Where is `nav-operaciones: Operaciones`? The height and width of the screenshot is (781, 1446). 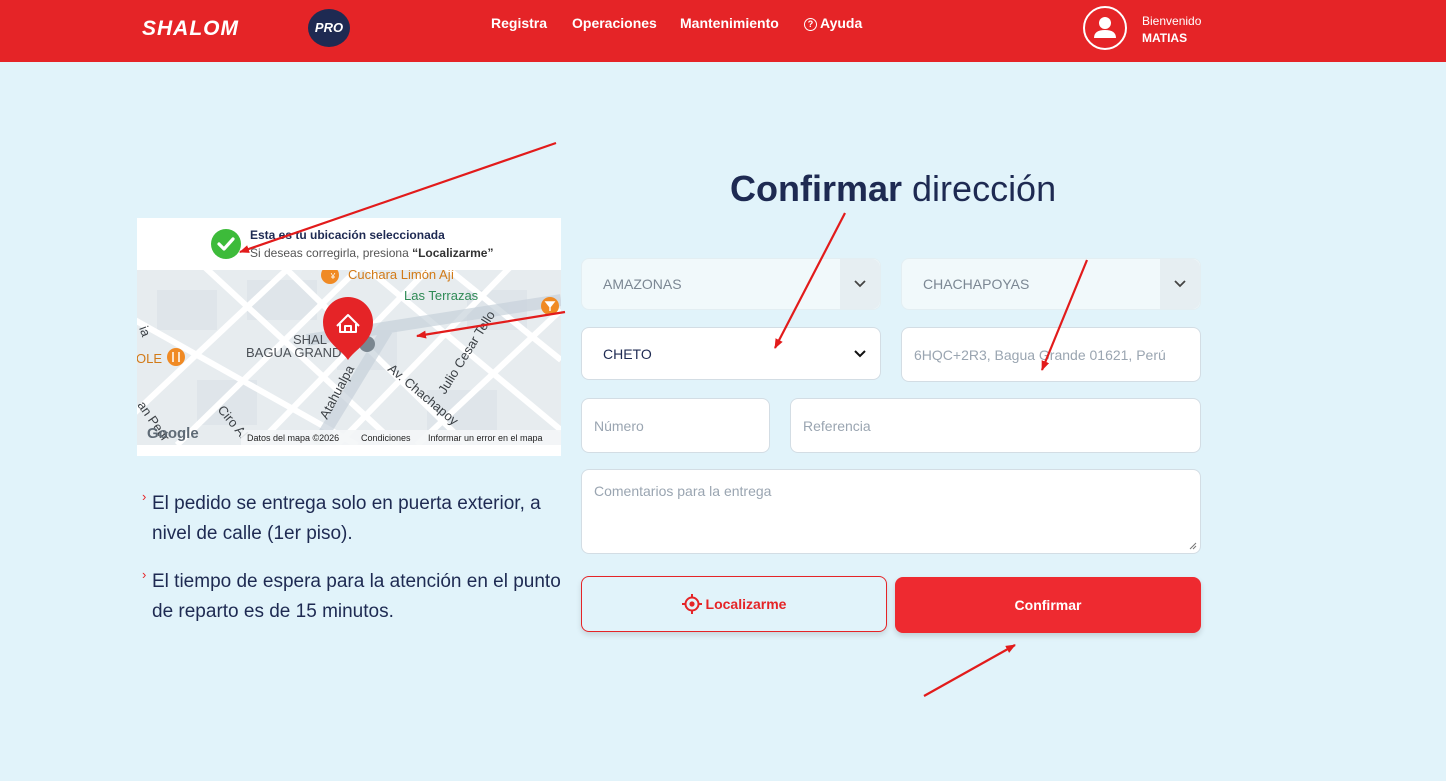 nav-operaciones: Operaciones is located at coordinates (614, 23).